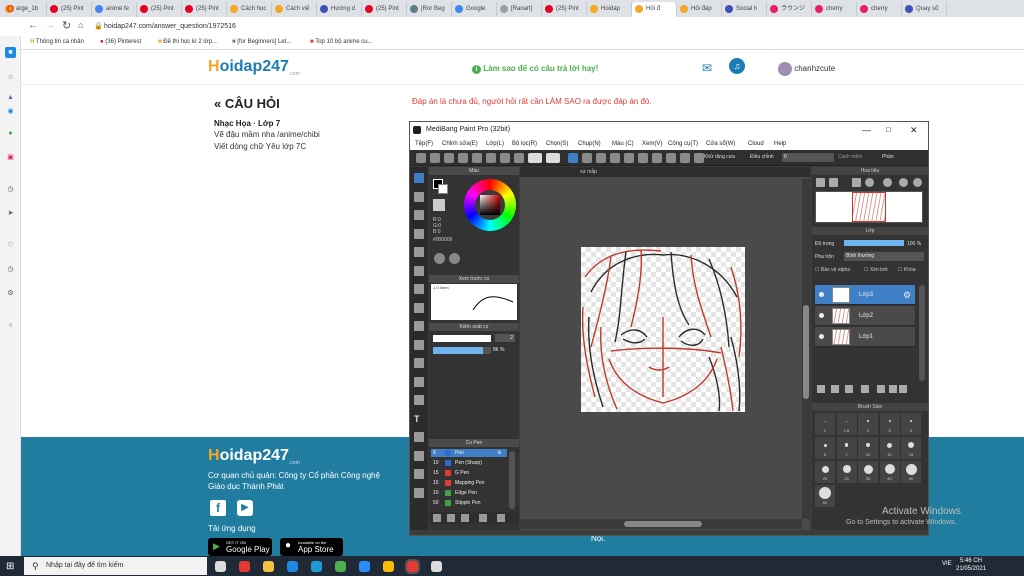 This screenshot has height=576, width=1024. Describe the element at coordinates (10, 566) in the screenshot. I see `windows-start-icon: ⊞` at that location.